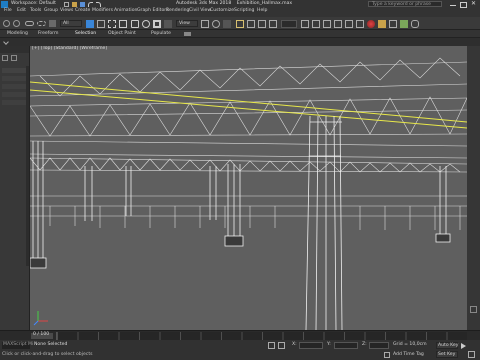 This screenshot has width=480, height=360. What do you see at coordinates (125, 11) in the screenshot?
I see `menu-animation: Animation` at bounding box center [125, 11].